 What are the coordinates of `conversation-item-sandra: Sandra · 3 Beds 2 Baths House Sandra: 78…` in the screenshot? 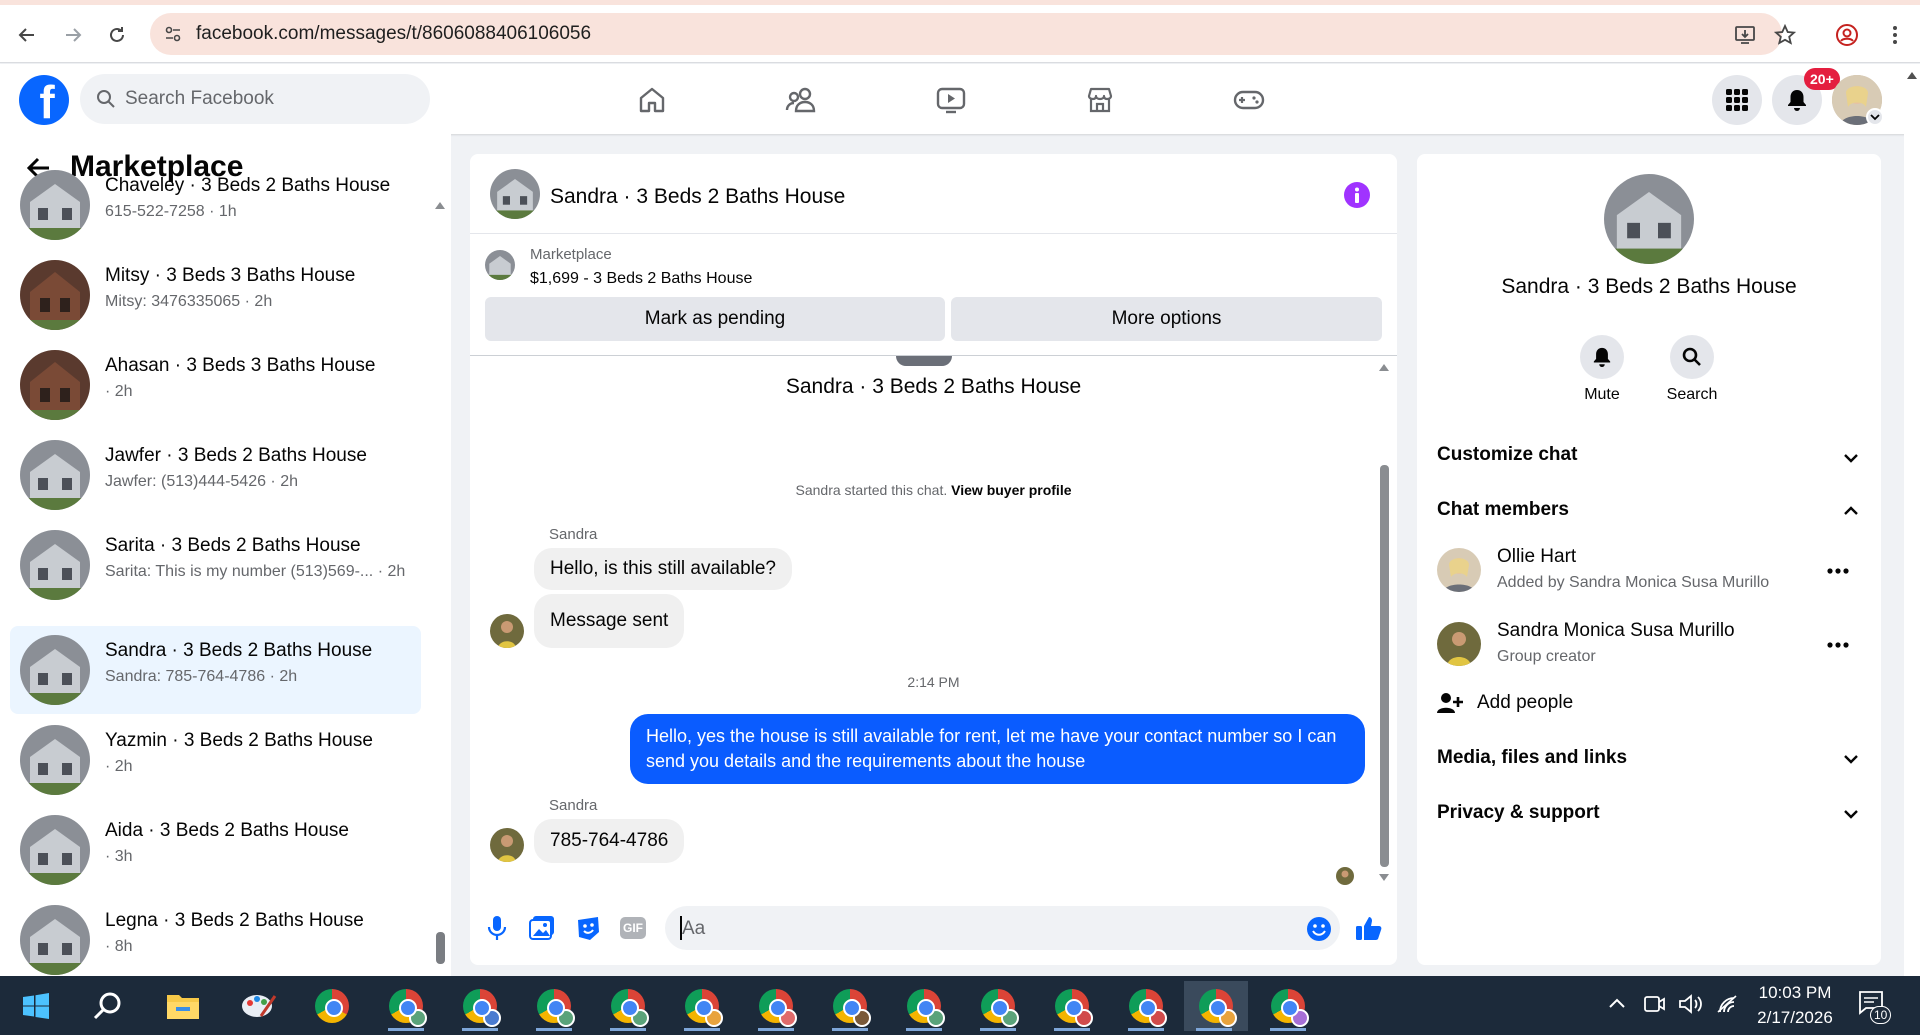 It's located at (215, 670).